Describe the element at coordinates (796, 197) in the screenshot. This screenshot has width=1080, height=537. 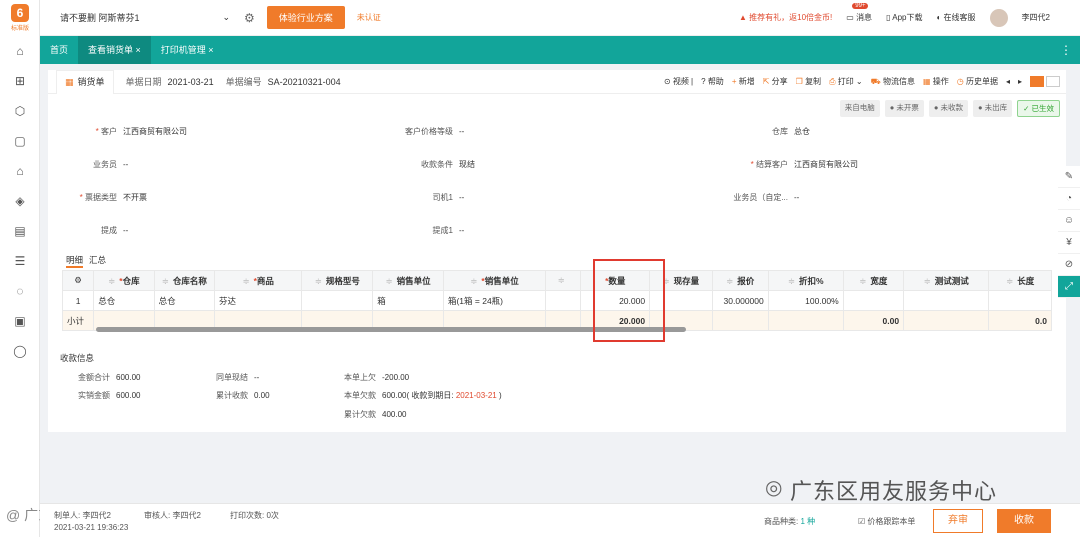
I see `salesman-custom-value: --` at that location.